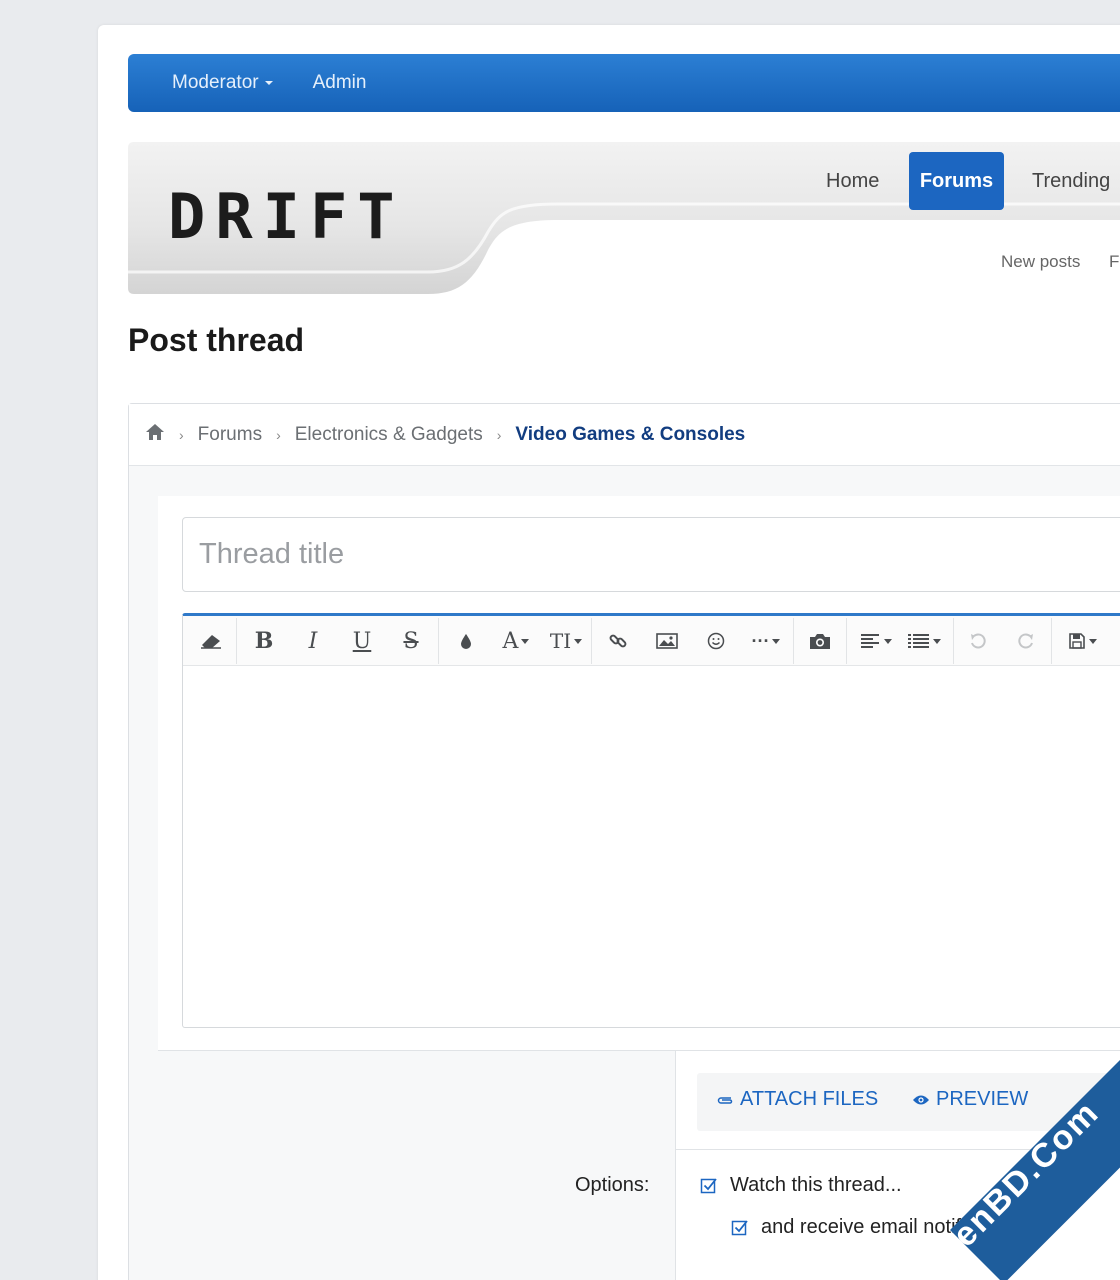 The height and width of the screenshot is (1280, 1120). What do you see at coordinates (516, 641) in the screenshot?
I see `font-family-icon: A` at bounding box center [516, 641].